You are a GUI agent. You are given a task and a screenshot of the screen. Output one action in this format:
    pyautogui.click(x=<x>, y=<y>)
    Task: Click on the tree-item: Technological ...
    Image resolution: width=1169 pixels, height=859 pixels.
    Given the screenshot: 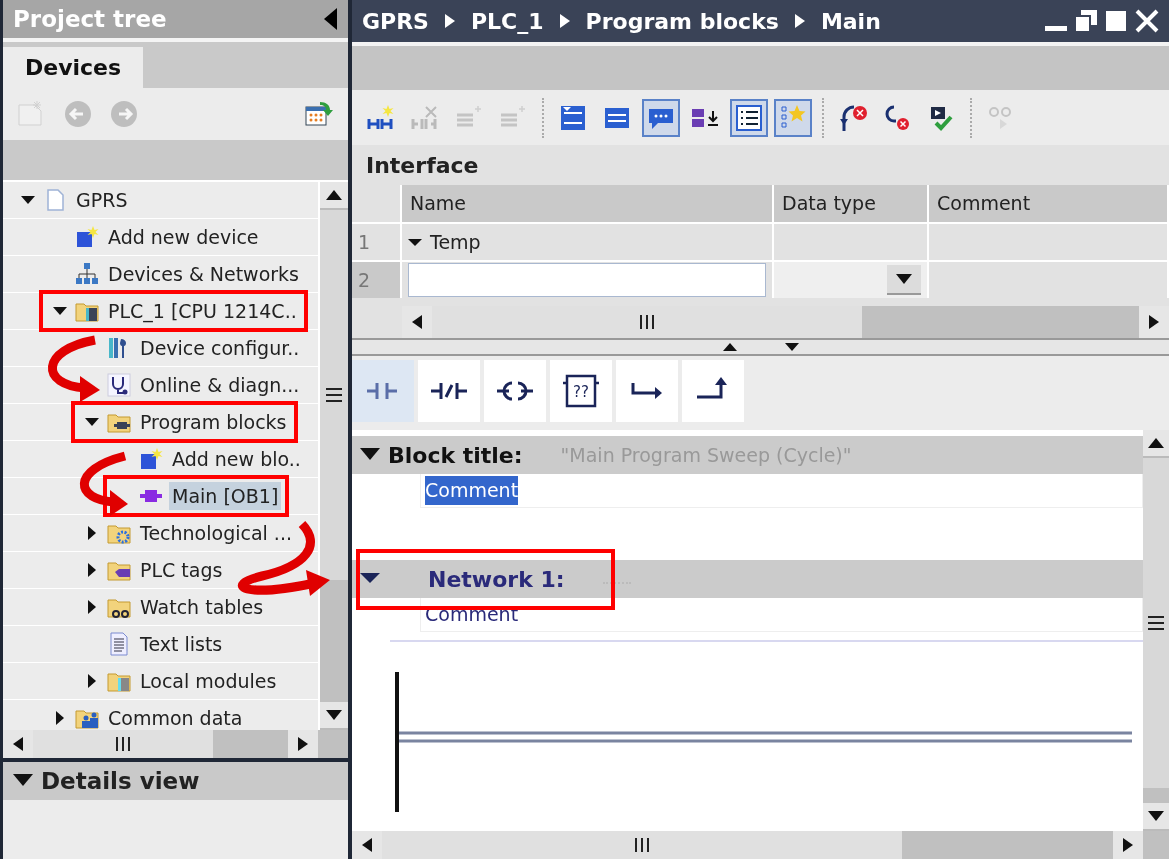 What is the action you would take?
    pyautogui.click(x=216, y=533)
    